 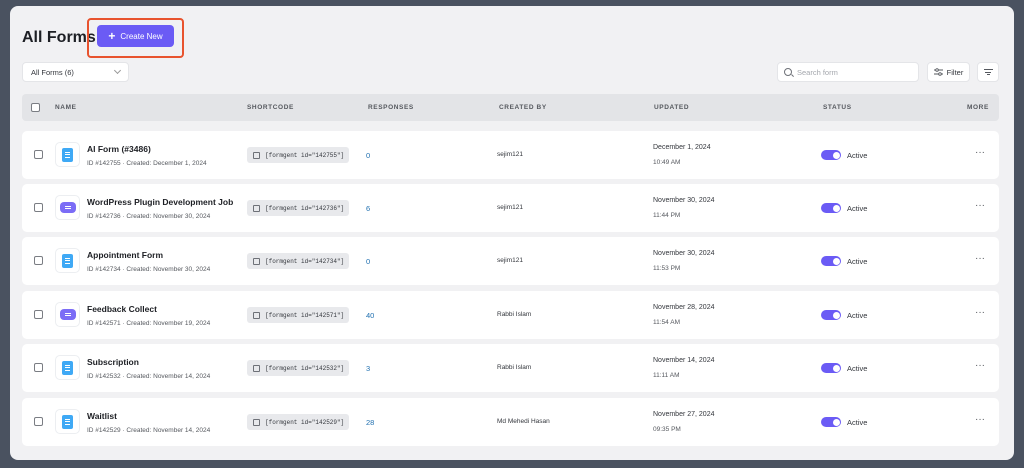 What do you see at coordinates (112, 36) in the screenshot?
I see `plus-icon: +` at bounding box center [112, 36].